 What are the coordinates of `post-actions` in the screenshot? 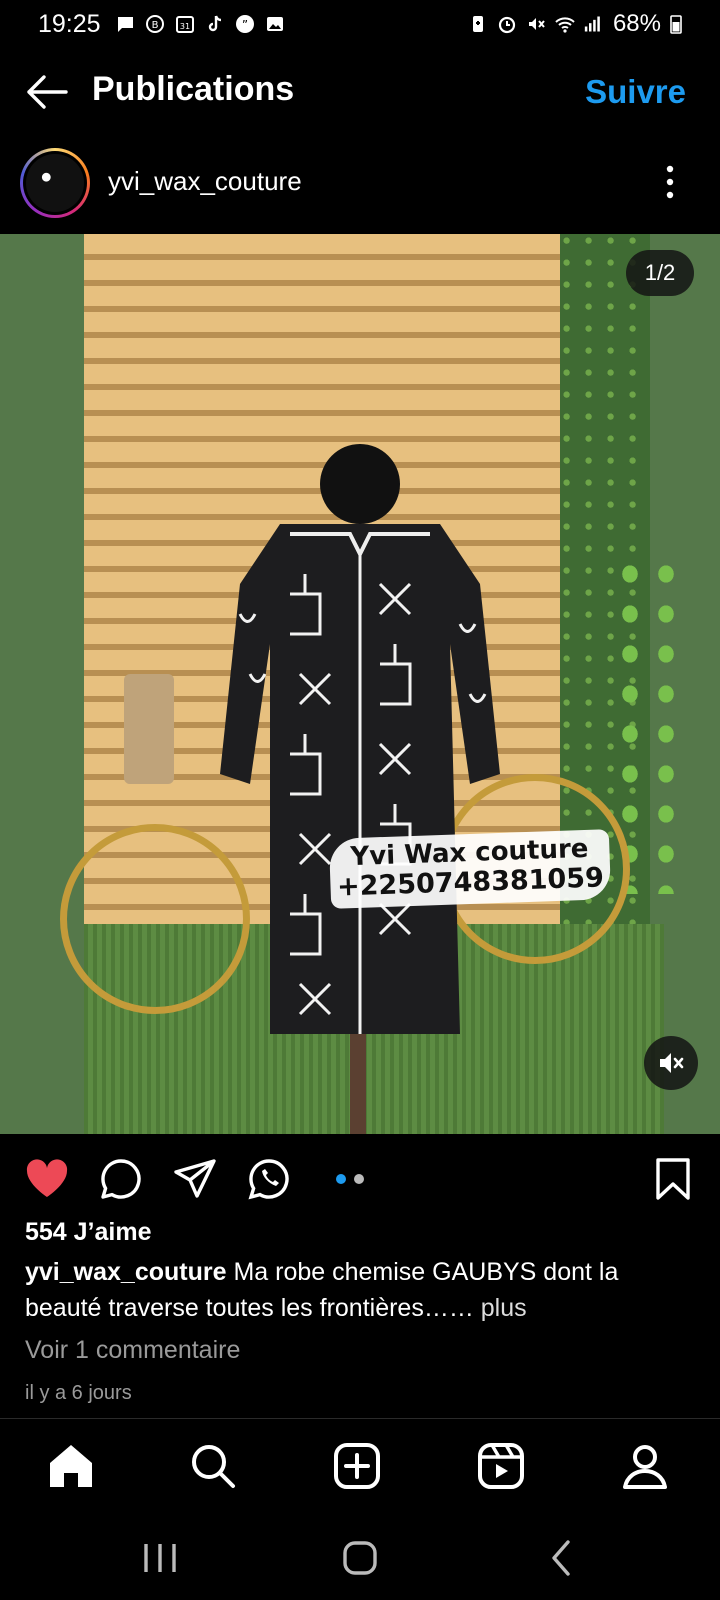 It's located at (360, 1180).